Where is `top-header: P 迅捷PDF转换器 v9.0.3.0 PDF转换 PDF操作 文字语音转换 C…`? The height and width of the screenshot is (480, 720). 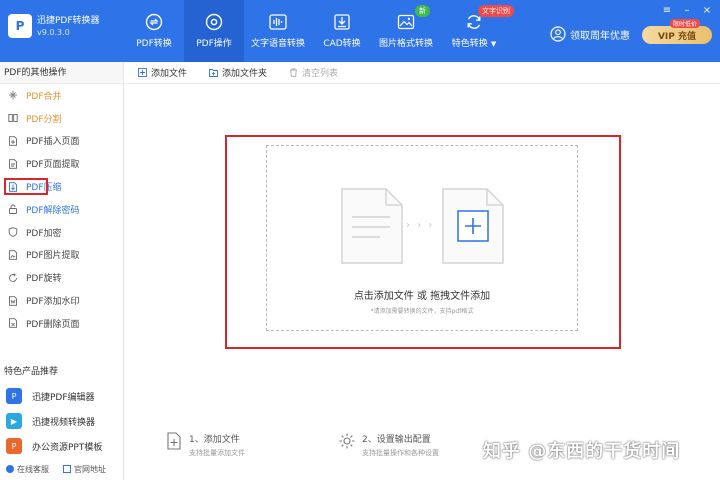 top-header: P 迅捷PDF转换器 v9.0.3.0 PDF转换 PDF操作 文字语音转换 C… is located at coordinates (360, 31).